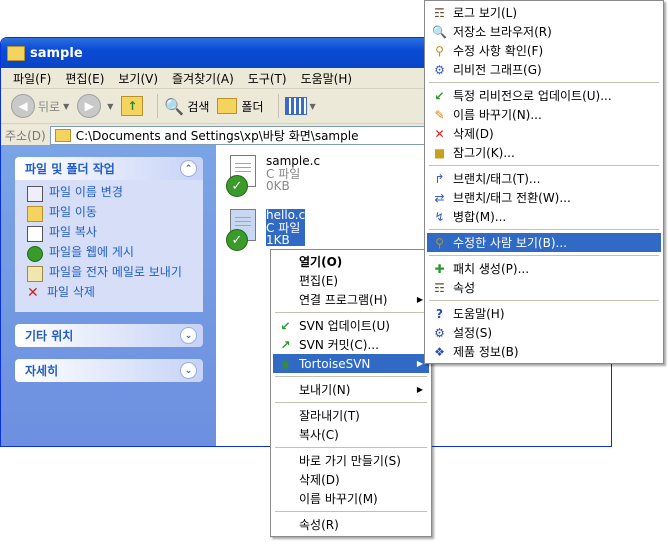 The width and height of the screenshot is (668, 544). I want to click on copy-icon, so click(35, 234).